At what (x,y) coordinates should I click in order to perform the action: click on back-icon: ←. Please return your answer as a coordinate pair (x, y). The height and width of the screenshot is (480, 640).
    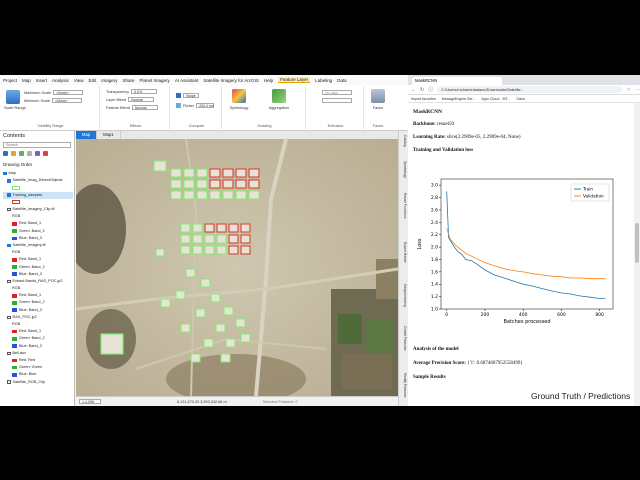
    Looking at the image, I should click on (413, 90).